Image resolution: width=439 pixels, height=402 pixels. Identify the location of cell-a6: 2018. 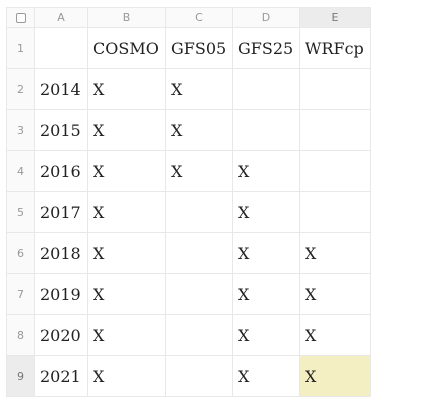
(61, 253).